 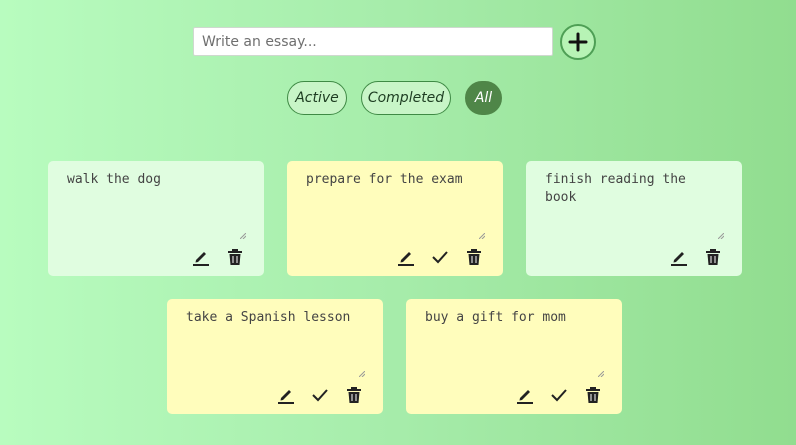 I want to click on filter-completed-button: Completed, so click(x=406, y=98).